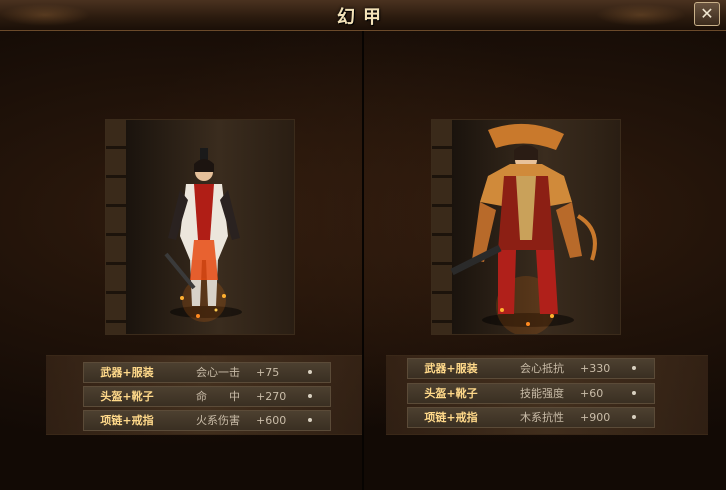 This screenshot has height=490, width=726. Describe the element at coordinates (363, 260) in the screenshot. I see `panel-divider` at that location.